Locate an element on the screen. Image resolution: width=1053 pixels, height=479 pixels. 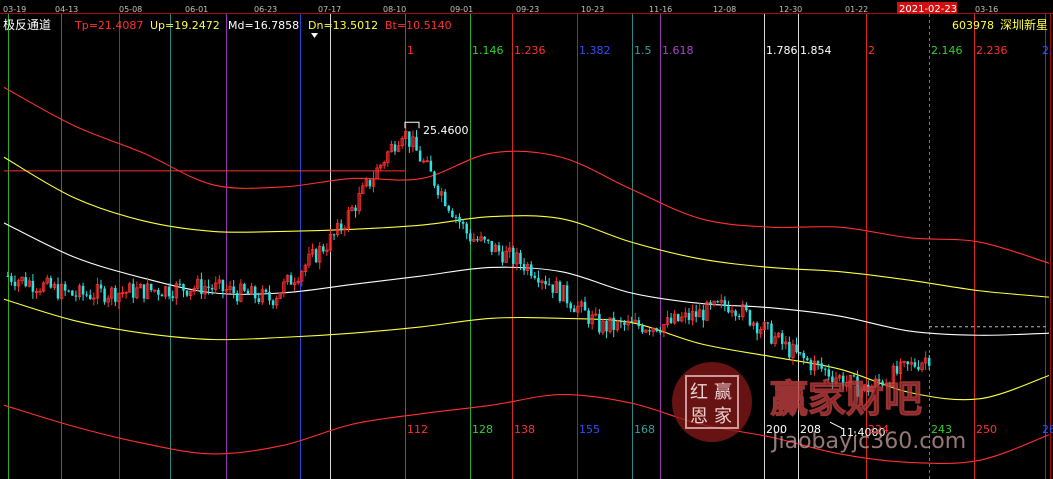
fib-ratio-label: 1.236 is located at coordinates (530, 50).